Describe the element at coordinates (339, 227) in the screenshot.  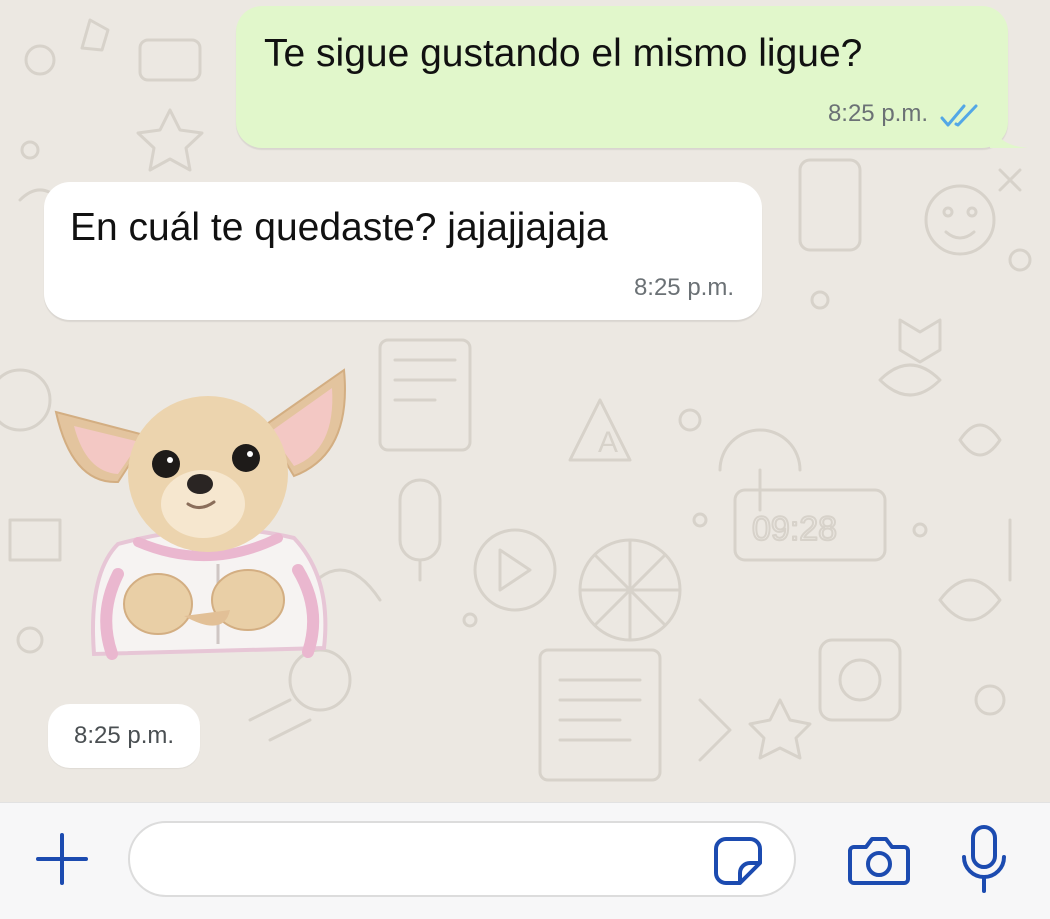
I see `message-text: En cuál te quedaste? jajajjajaja` at that location.